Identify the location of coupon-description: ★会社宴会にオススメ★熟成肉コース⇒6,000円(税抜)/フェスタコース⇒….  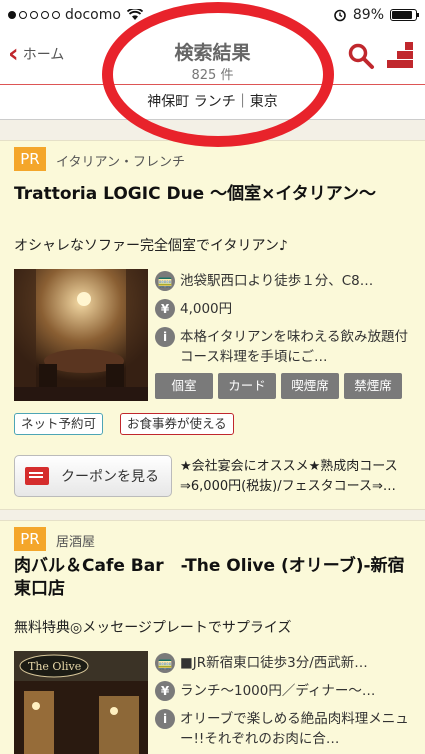
(289, 476).